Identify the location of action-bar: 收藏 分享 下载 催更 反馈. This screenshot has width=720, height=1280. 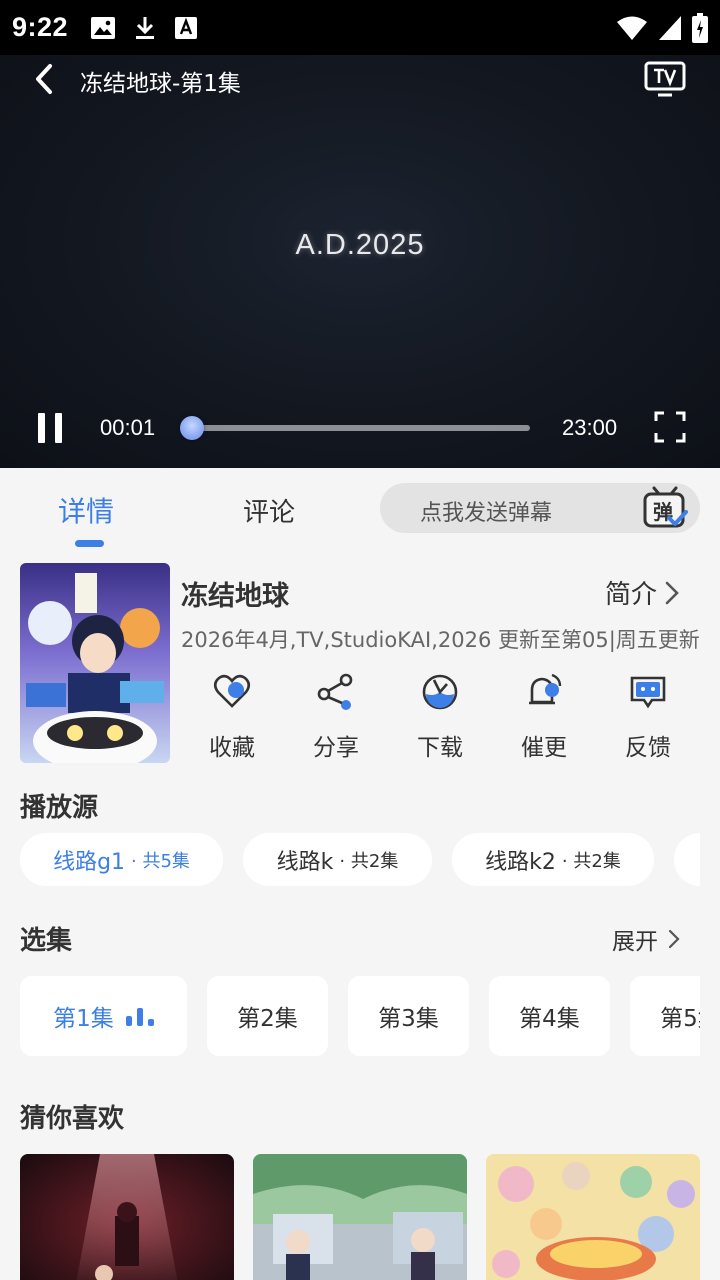
(440, 718).